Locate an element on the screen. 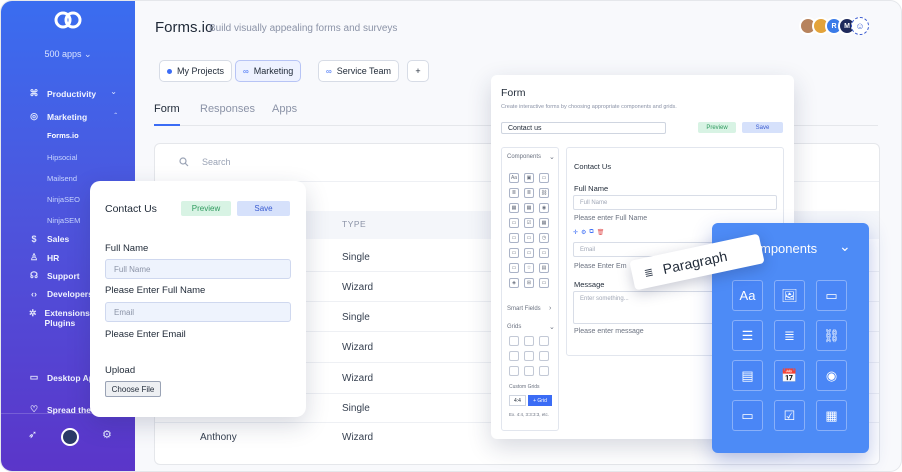 The width and height of the screenshot is (902, 472). tab-apps: Apps is located at coordinates (284, 109).